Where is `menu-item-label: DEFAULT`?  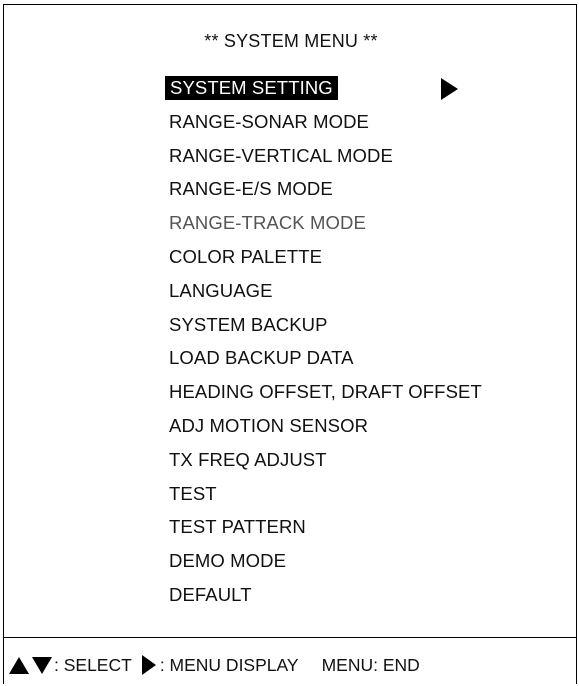
menu-item-label: DEFAULT is located at coordinates (210, 594).